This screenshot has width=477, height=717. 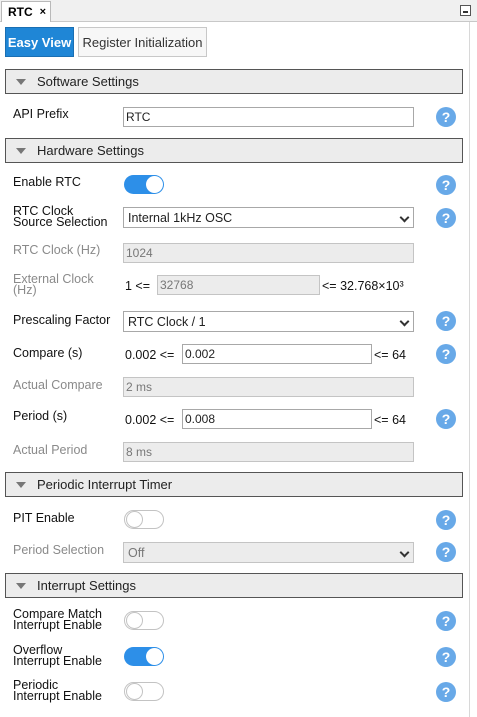 What do you see at coordinates (144, 620) in the screenshot?
I see `compare-match-interrupt-toggle` at bounding box center [144, 620].